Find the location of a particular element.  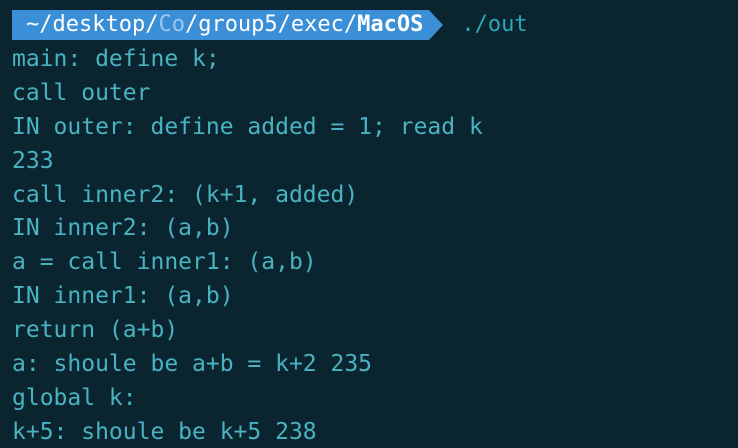

shell-prompt: ~/desktop/Co/group5/exec/MacOS ./out is located at coordinates (270, 25).